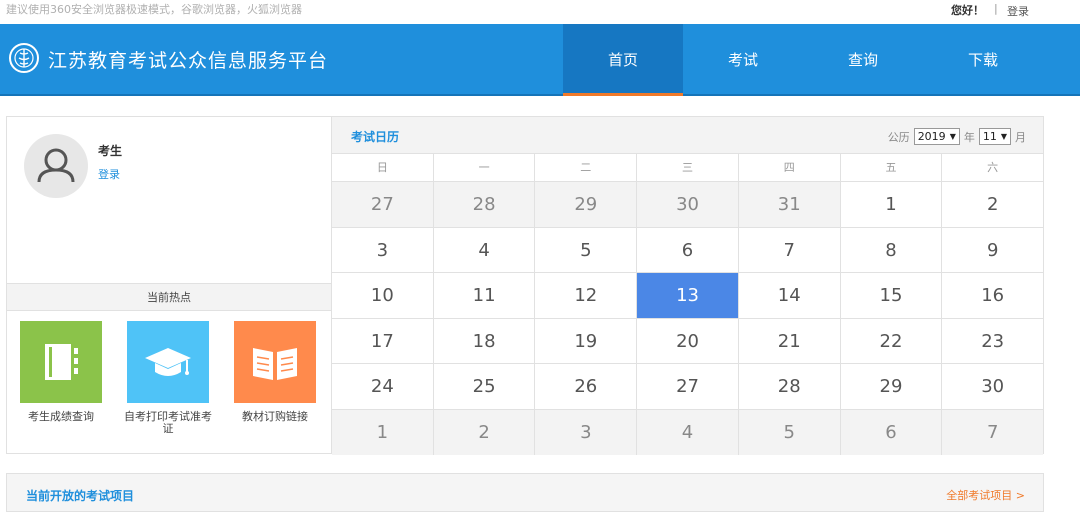 Image resolution: width=1080 pixels, height=512 pixels. Describe the element at coordinates (992, 250) in the screenshot. I see `calendar-day: 9` at that location.